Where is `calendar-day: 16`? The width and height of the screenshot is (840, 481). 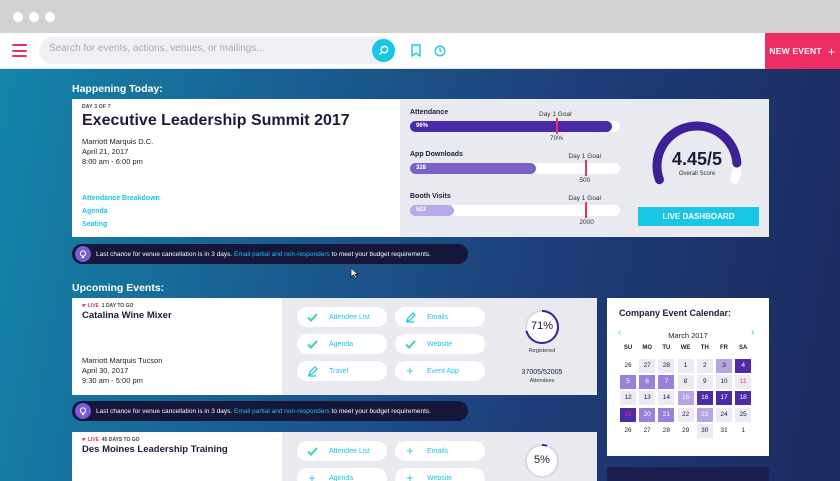
calendar-day: 16 is located at coordinates (704, 398).